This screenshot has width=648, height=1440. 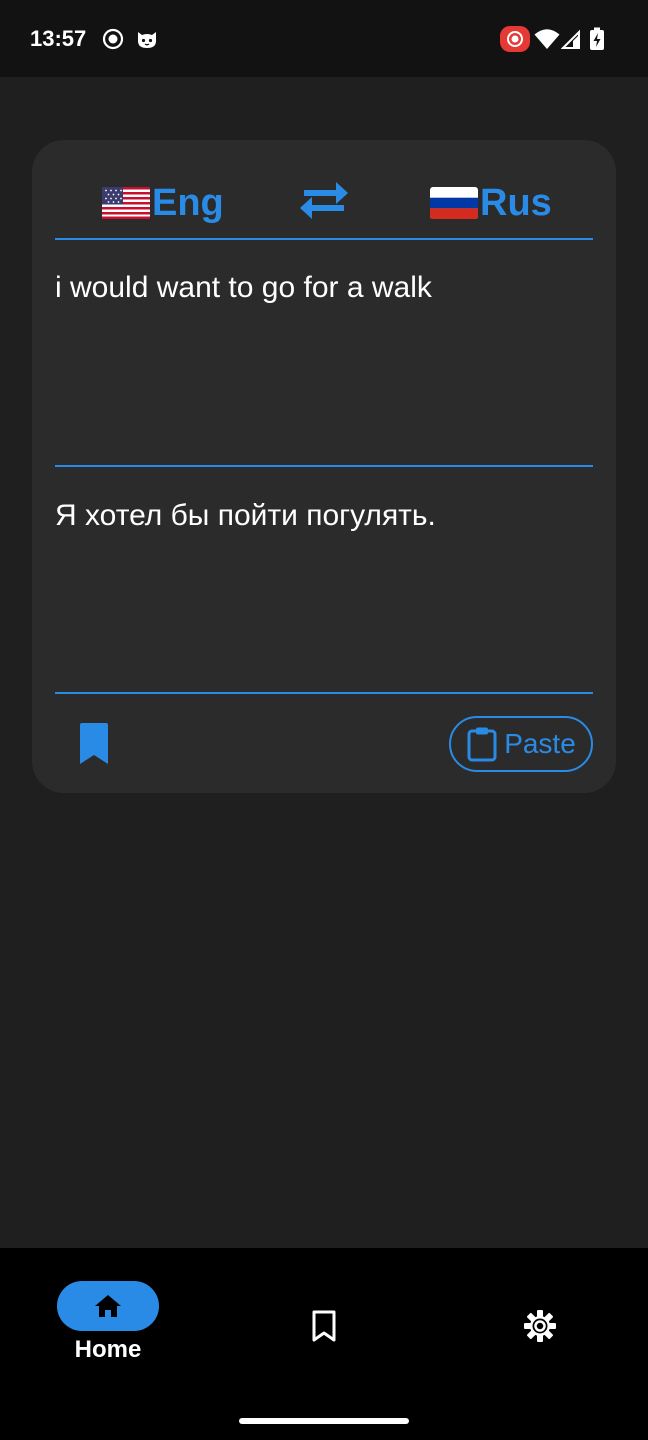 I want to click on screen-record-icon, so click(x=113, y=39).